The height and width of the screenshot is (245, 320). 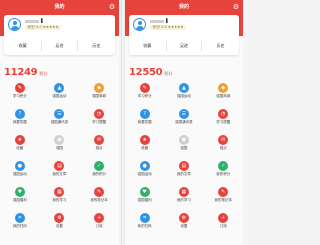 What do you see at coordinates (184, 7) in the screenshot?
I see `header-bar: 我的 ⚙` at bounding box center [184, 7].